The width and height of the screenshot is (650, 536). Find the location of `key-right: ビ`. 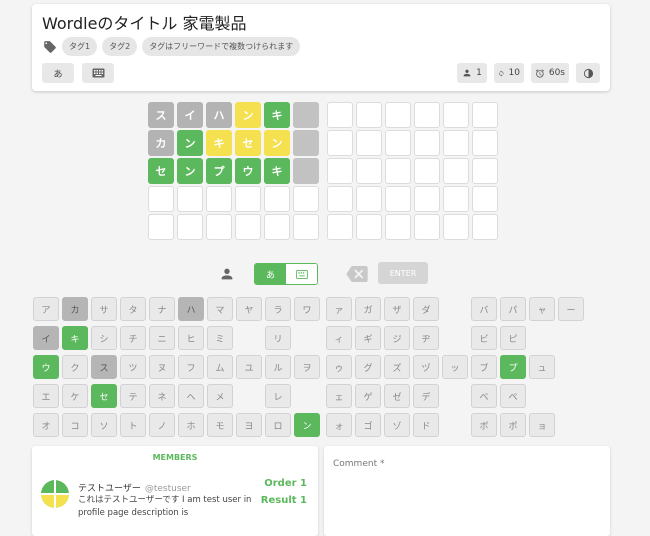

key-right: ビ is located at coordinates (484, 338).